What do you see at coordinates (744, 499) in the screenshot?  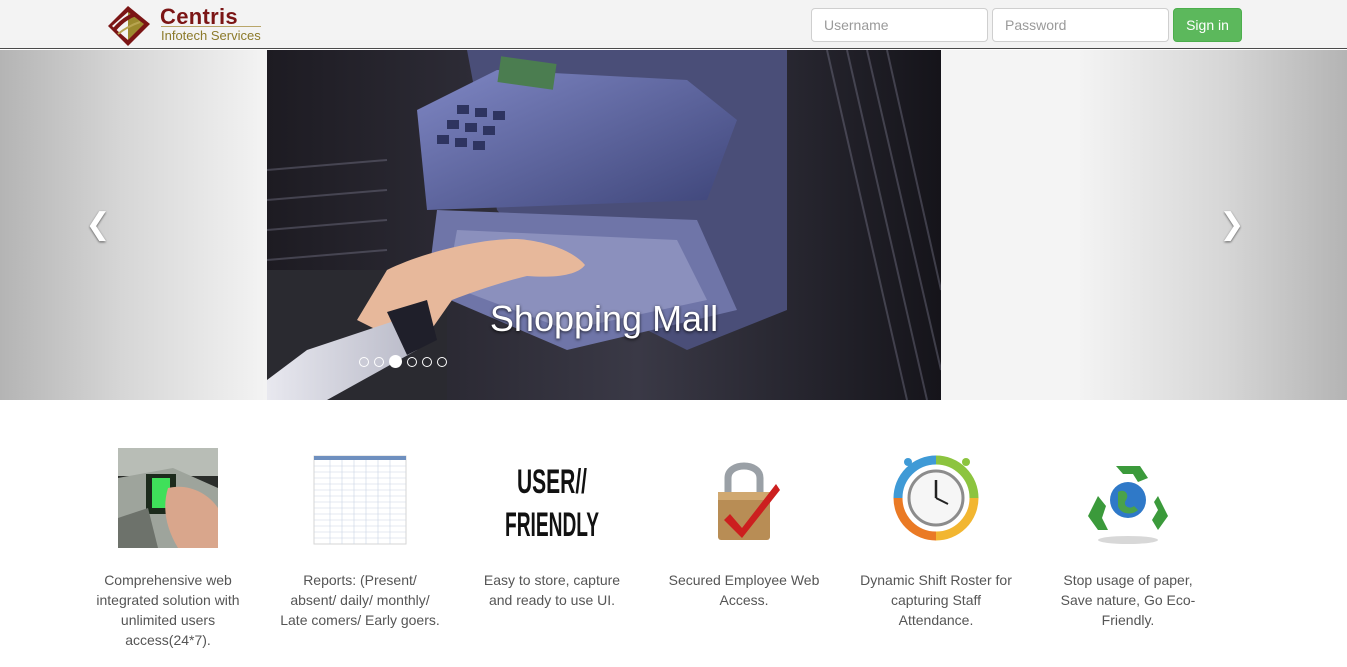 I see `padlock-check-icon` at bounding box center [744, 499].